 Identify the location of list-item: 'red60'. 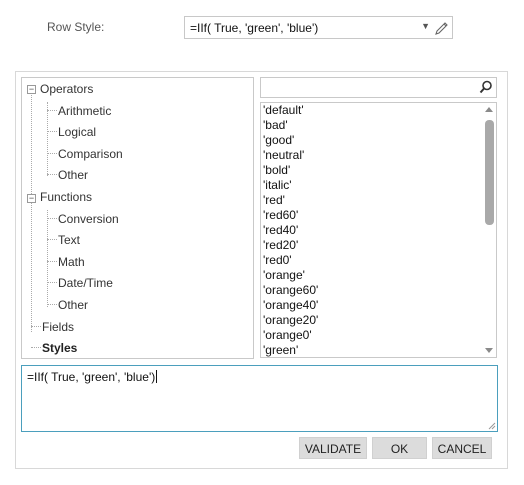
(290, 215).